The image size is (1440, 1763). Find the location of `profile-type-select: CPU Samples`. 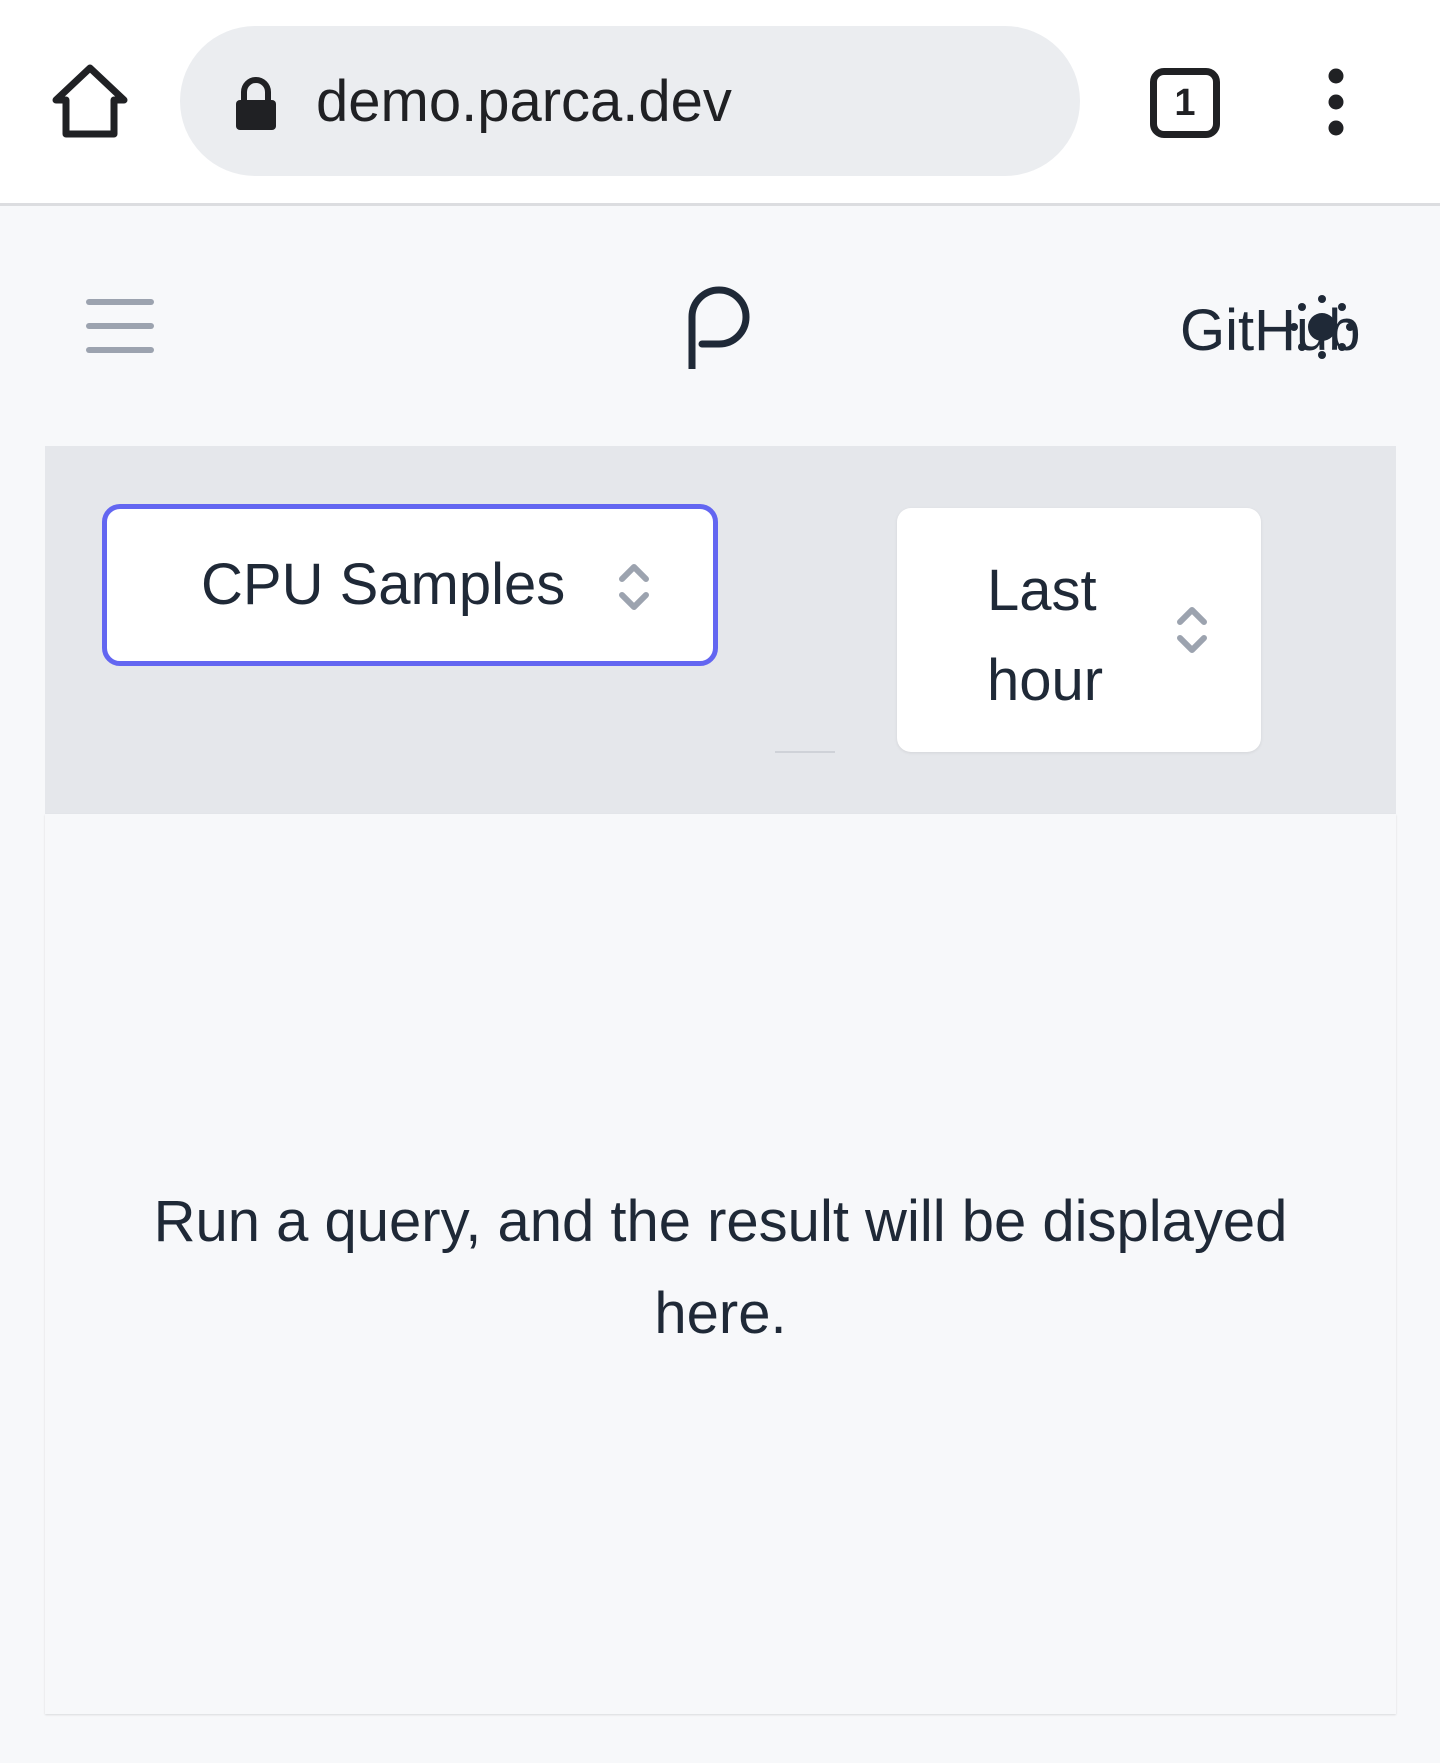

profile-type-select: CPU Samples is located at coordinates (410, 585).